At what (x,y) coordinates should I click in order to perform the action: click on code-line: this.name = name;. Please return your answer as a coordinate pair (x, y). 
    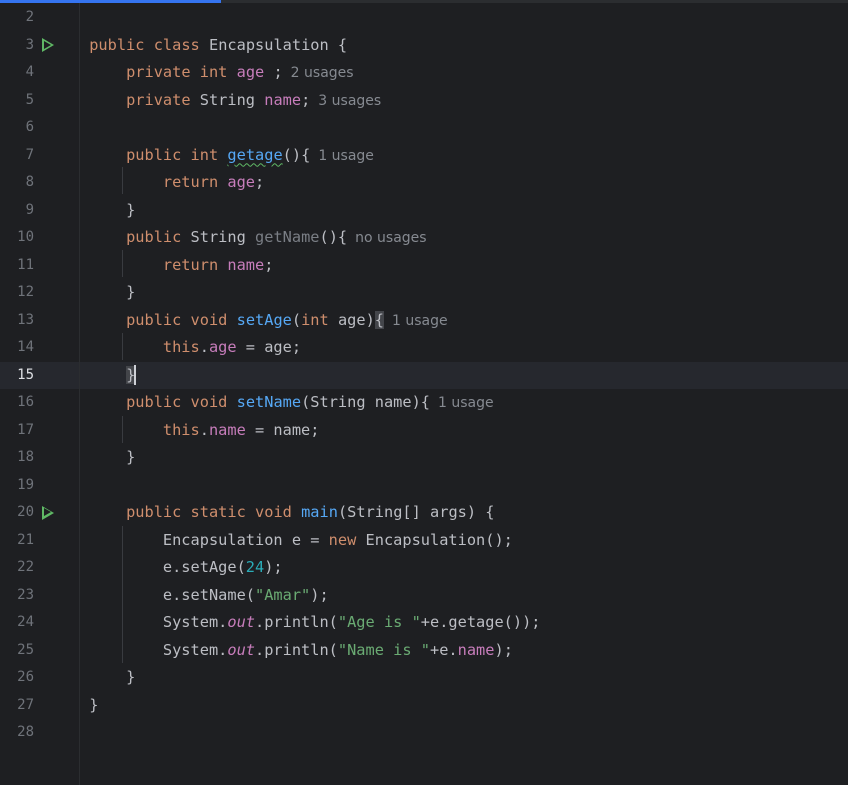
    Looking at the image, I should click on (464, 431).